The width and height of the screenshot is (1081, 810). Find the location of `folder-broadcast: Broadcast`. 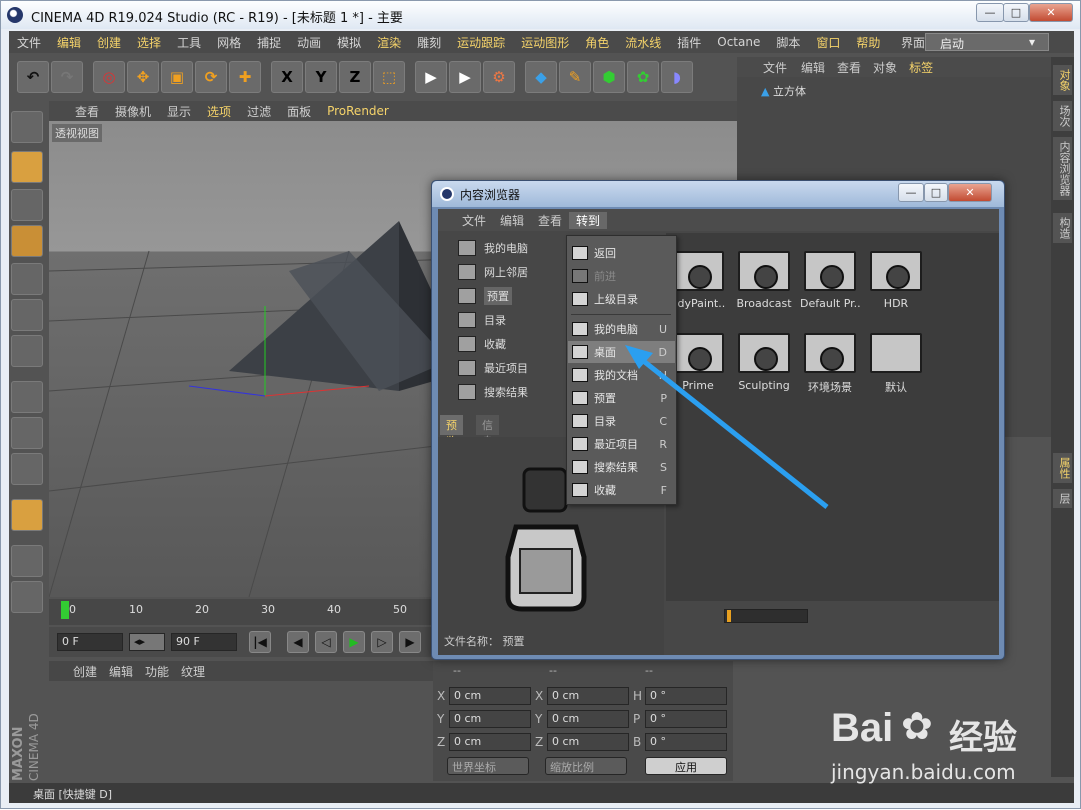

folder-broadcast: Broadcast is located at coordinates (764, 280).